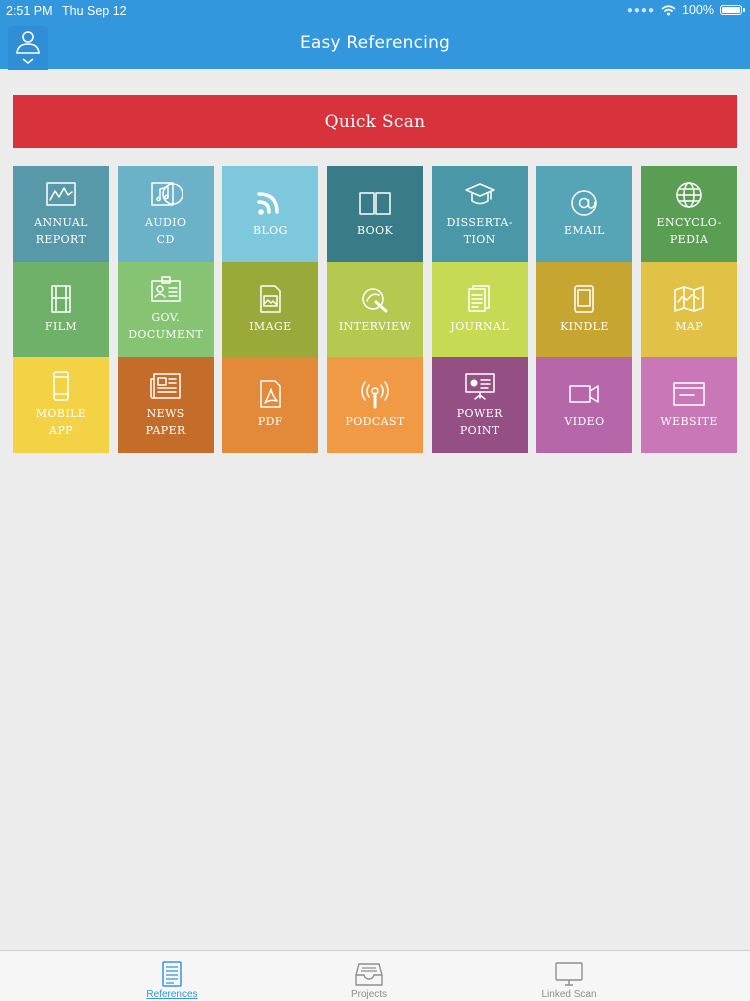 The height and width of the screenshot is (1001, 750). I want to click on audio-cd-icon, so click(166, 195).